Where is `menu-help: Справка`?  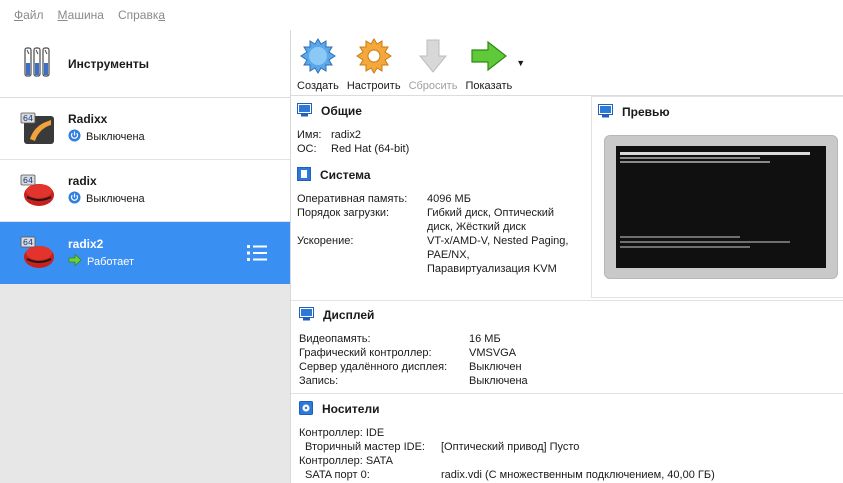
menu-help: Справка is located at coordinates (141, 15).